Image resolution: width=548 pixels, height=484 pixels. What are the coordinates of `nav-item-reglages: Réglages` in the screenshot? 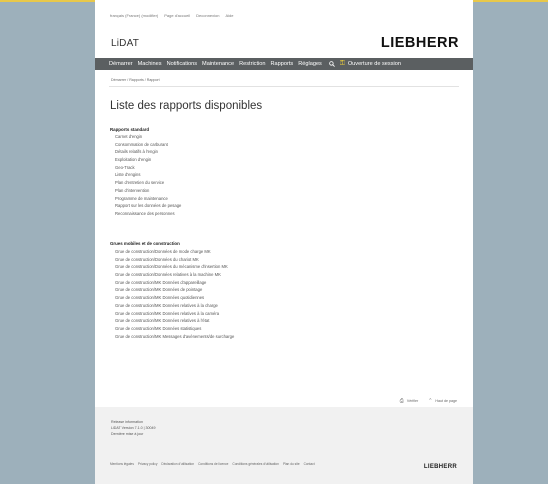 It's located at (310, 64).